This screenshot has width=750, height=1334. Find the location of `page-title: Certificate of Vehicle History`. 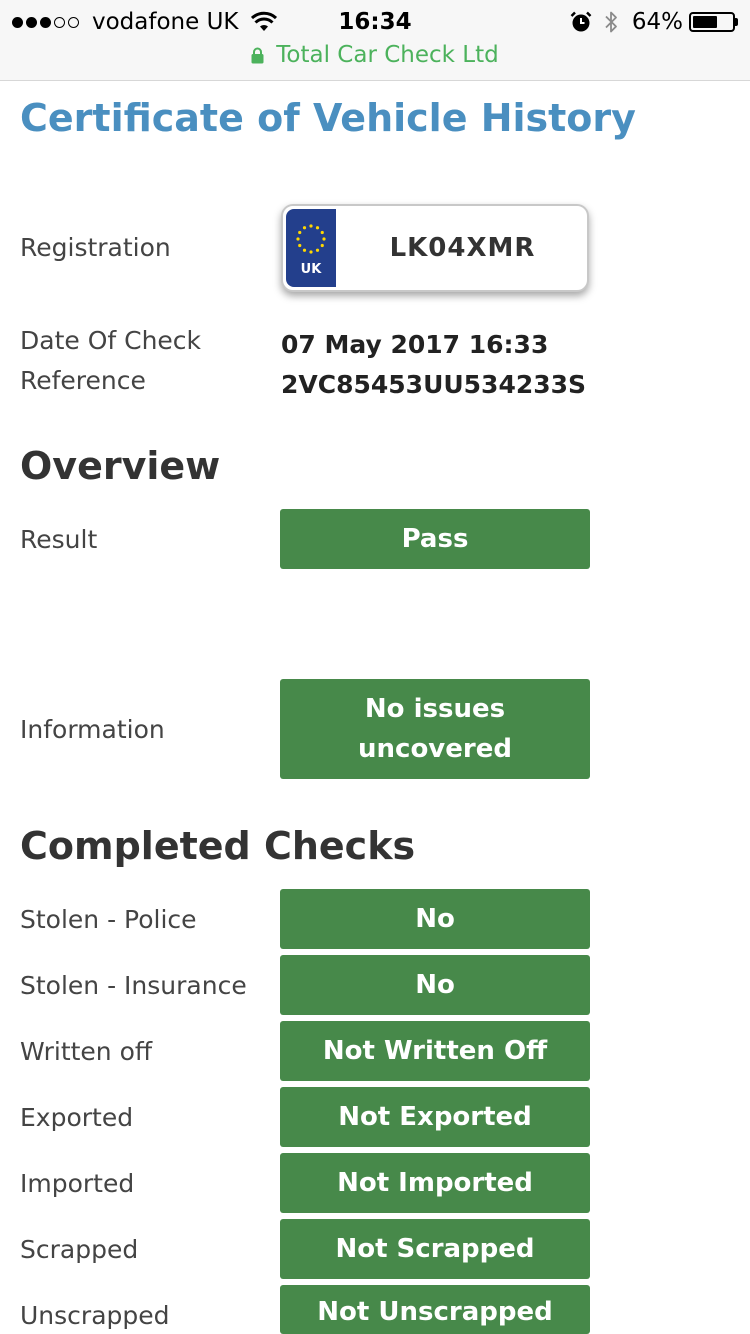

page-title: Certificate of Vehicle History is located at coordinates (328, 118).